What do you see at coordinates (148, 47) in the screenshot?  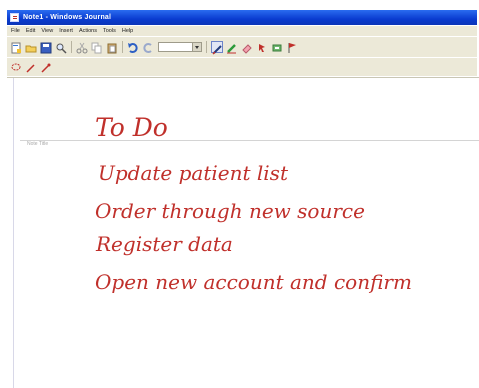 I see `redo-icon` at bounding box center [148, 47].